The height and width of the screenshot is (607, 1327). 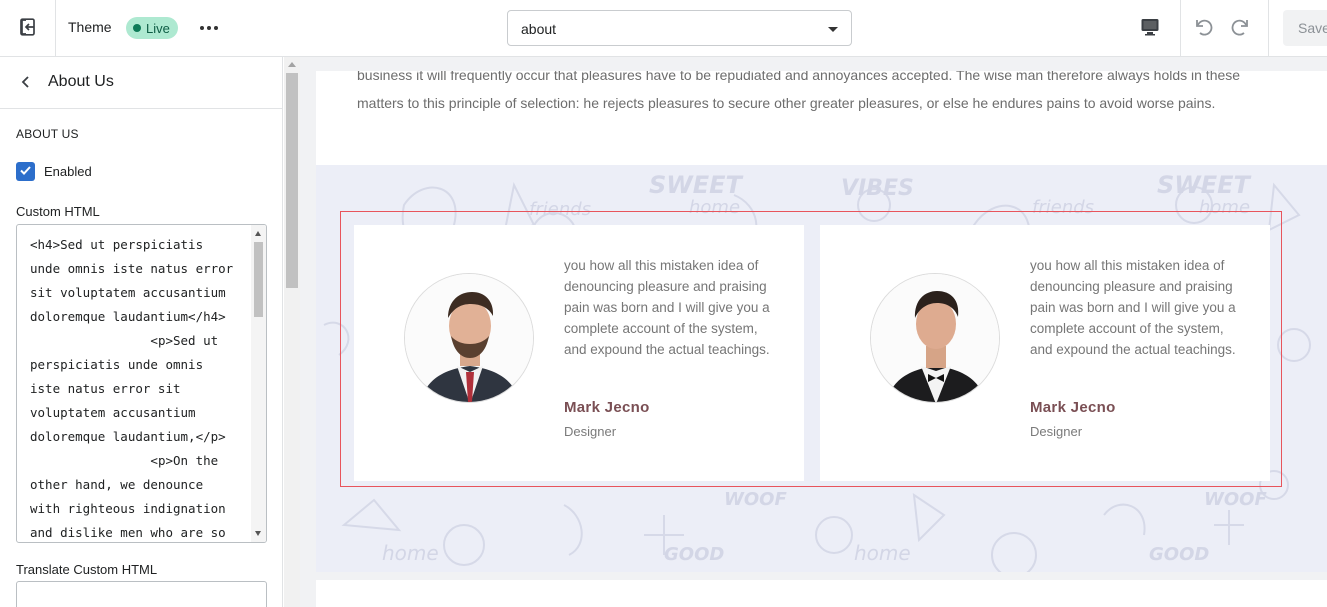 What do you see at coordinates (141, 594) in the screenshot?
I see `translate-html-textarea` at bounding box center [141, 594].